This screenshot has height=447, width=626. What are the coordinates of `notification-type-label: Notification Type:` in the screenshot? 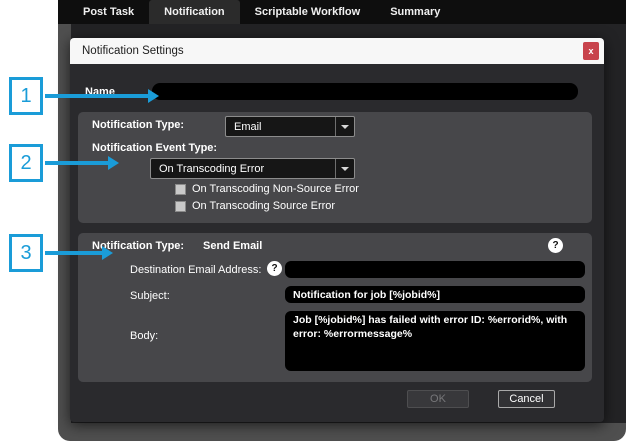 It's located at (138, 125).